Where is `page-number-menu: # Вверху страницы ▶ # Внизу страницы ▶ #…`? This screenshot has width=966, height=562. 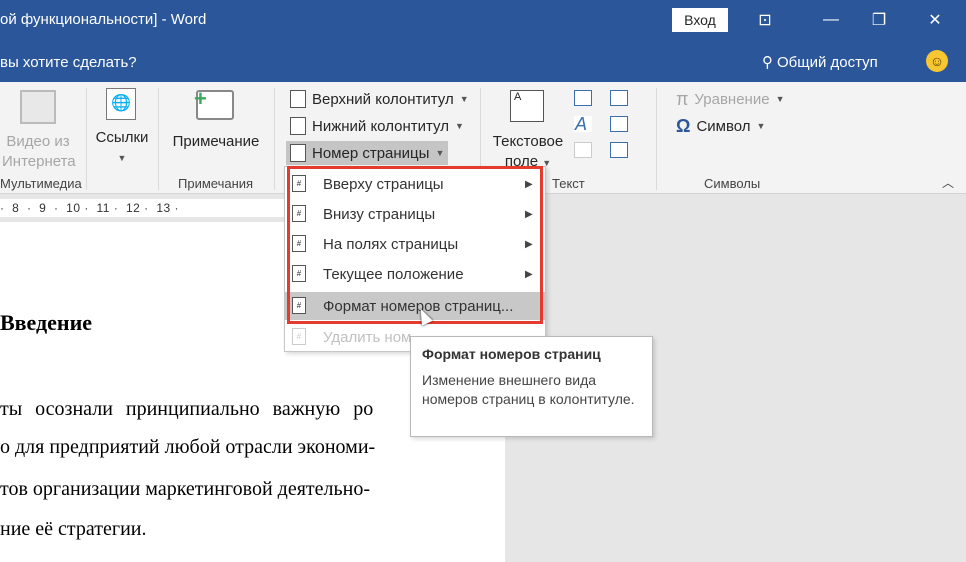 page-number-menu: # Вверху страницы ▶ # Внизу страницы ▶ #… is located at coordinates (415, 259).